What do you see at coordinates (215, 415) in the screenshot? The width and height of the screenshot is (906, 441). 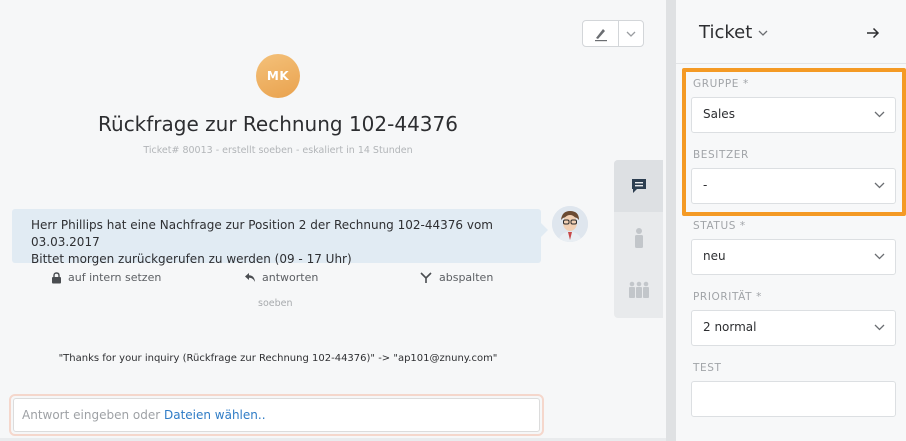 I see `choose-files-link: Dateien wählen..` at bounding box center [215, 415].